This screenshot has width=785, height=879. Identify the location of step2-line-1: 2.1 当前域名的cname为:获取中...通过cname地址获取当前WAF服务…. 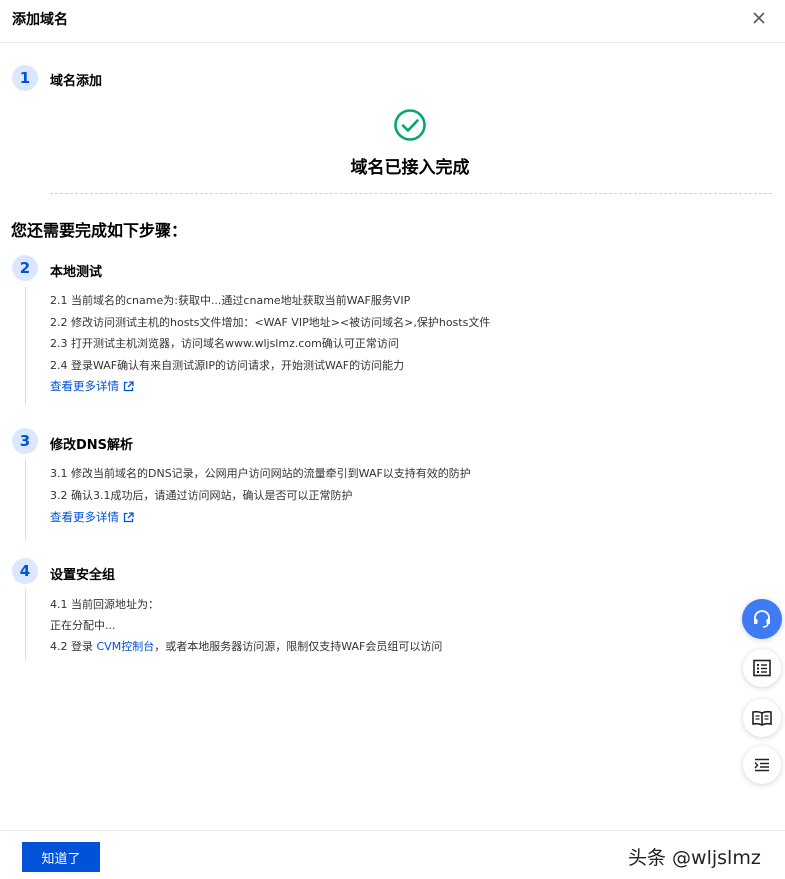
(230, 300).